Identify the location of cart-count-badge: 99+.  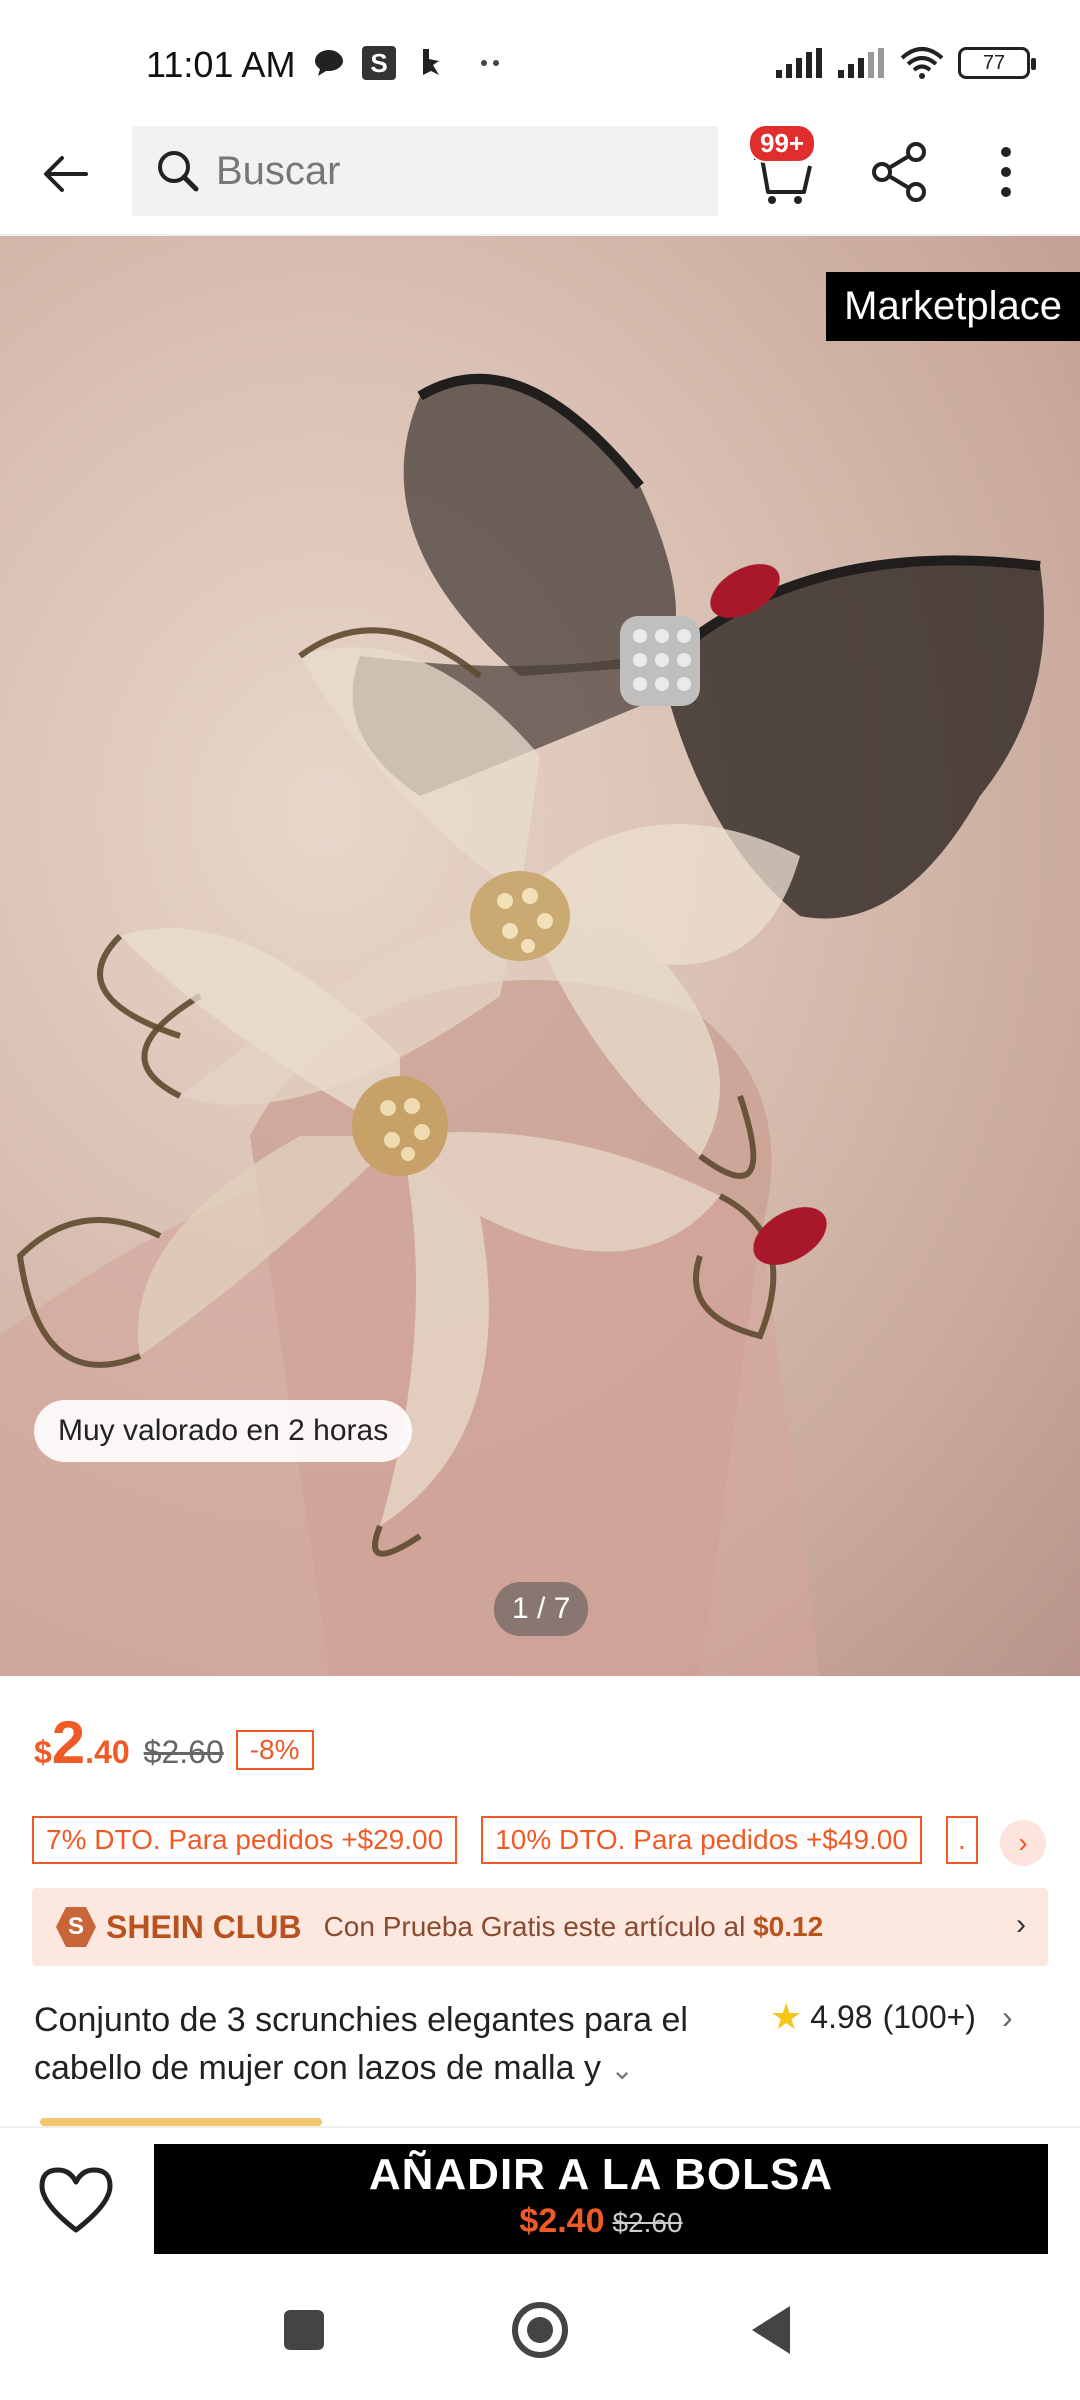
(782, 143).